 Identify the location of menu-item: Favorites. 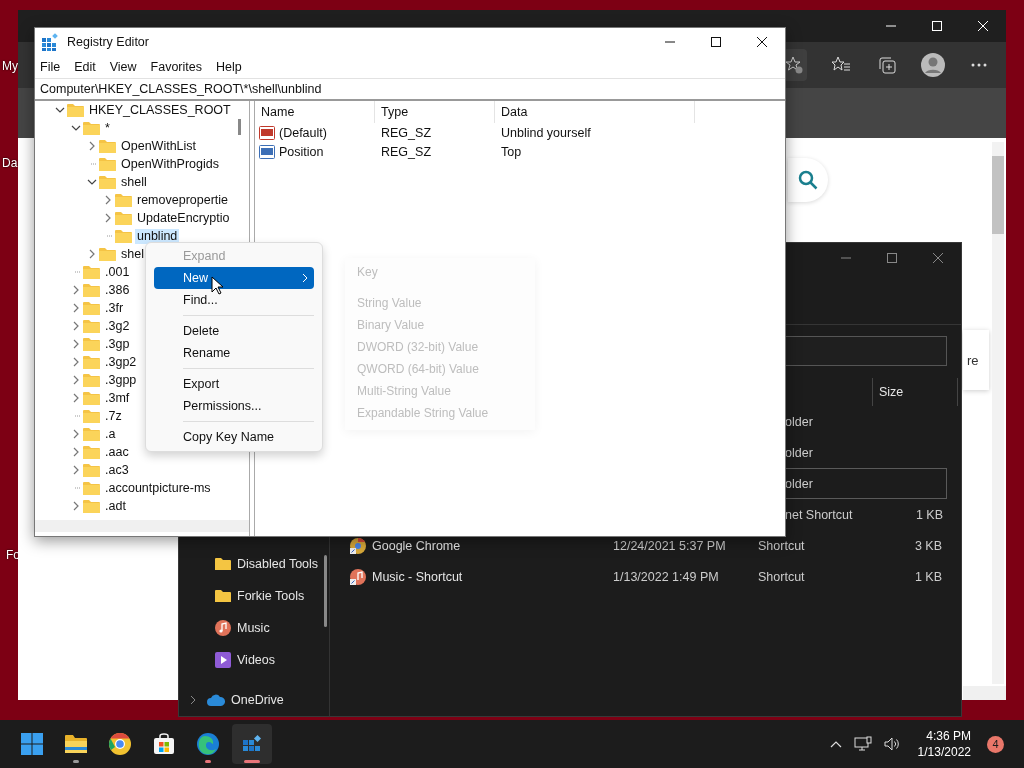
(176, 67).